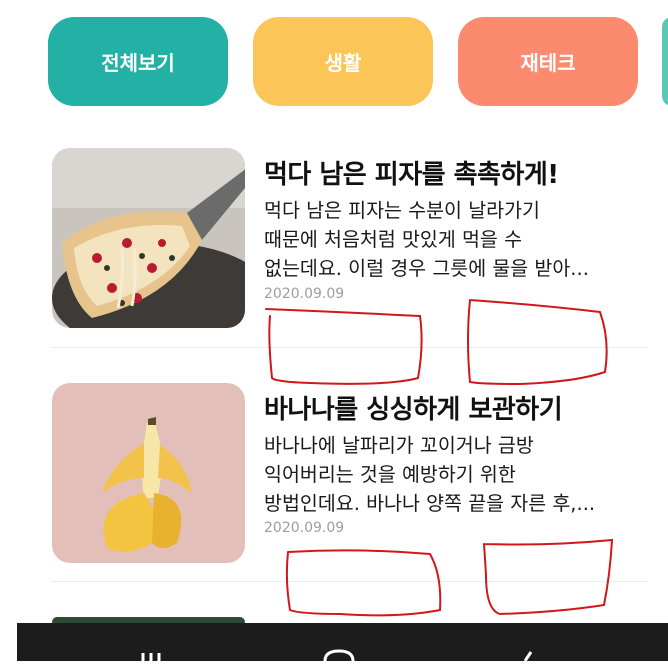 The width and height of the screenshot is (668, 665). I want to click on category-chip-label: 재테크, so click(548, 63).